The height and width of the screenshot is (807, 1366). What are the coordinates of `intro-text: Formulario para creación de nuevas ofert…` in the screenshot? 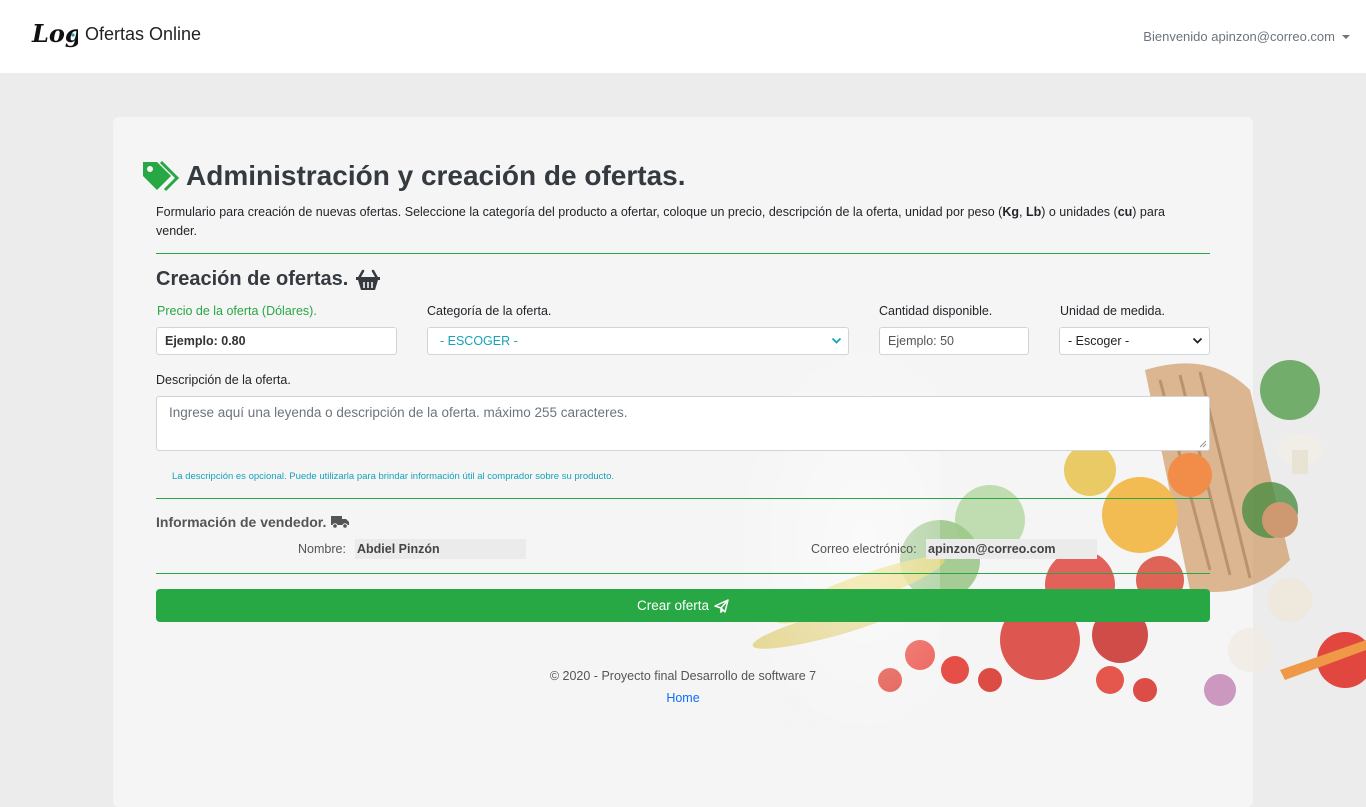 It's located at (660, 221).